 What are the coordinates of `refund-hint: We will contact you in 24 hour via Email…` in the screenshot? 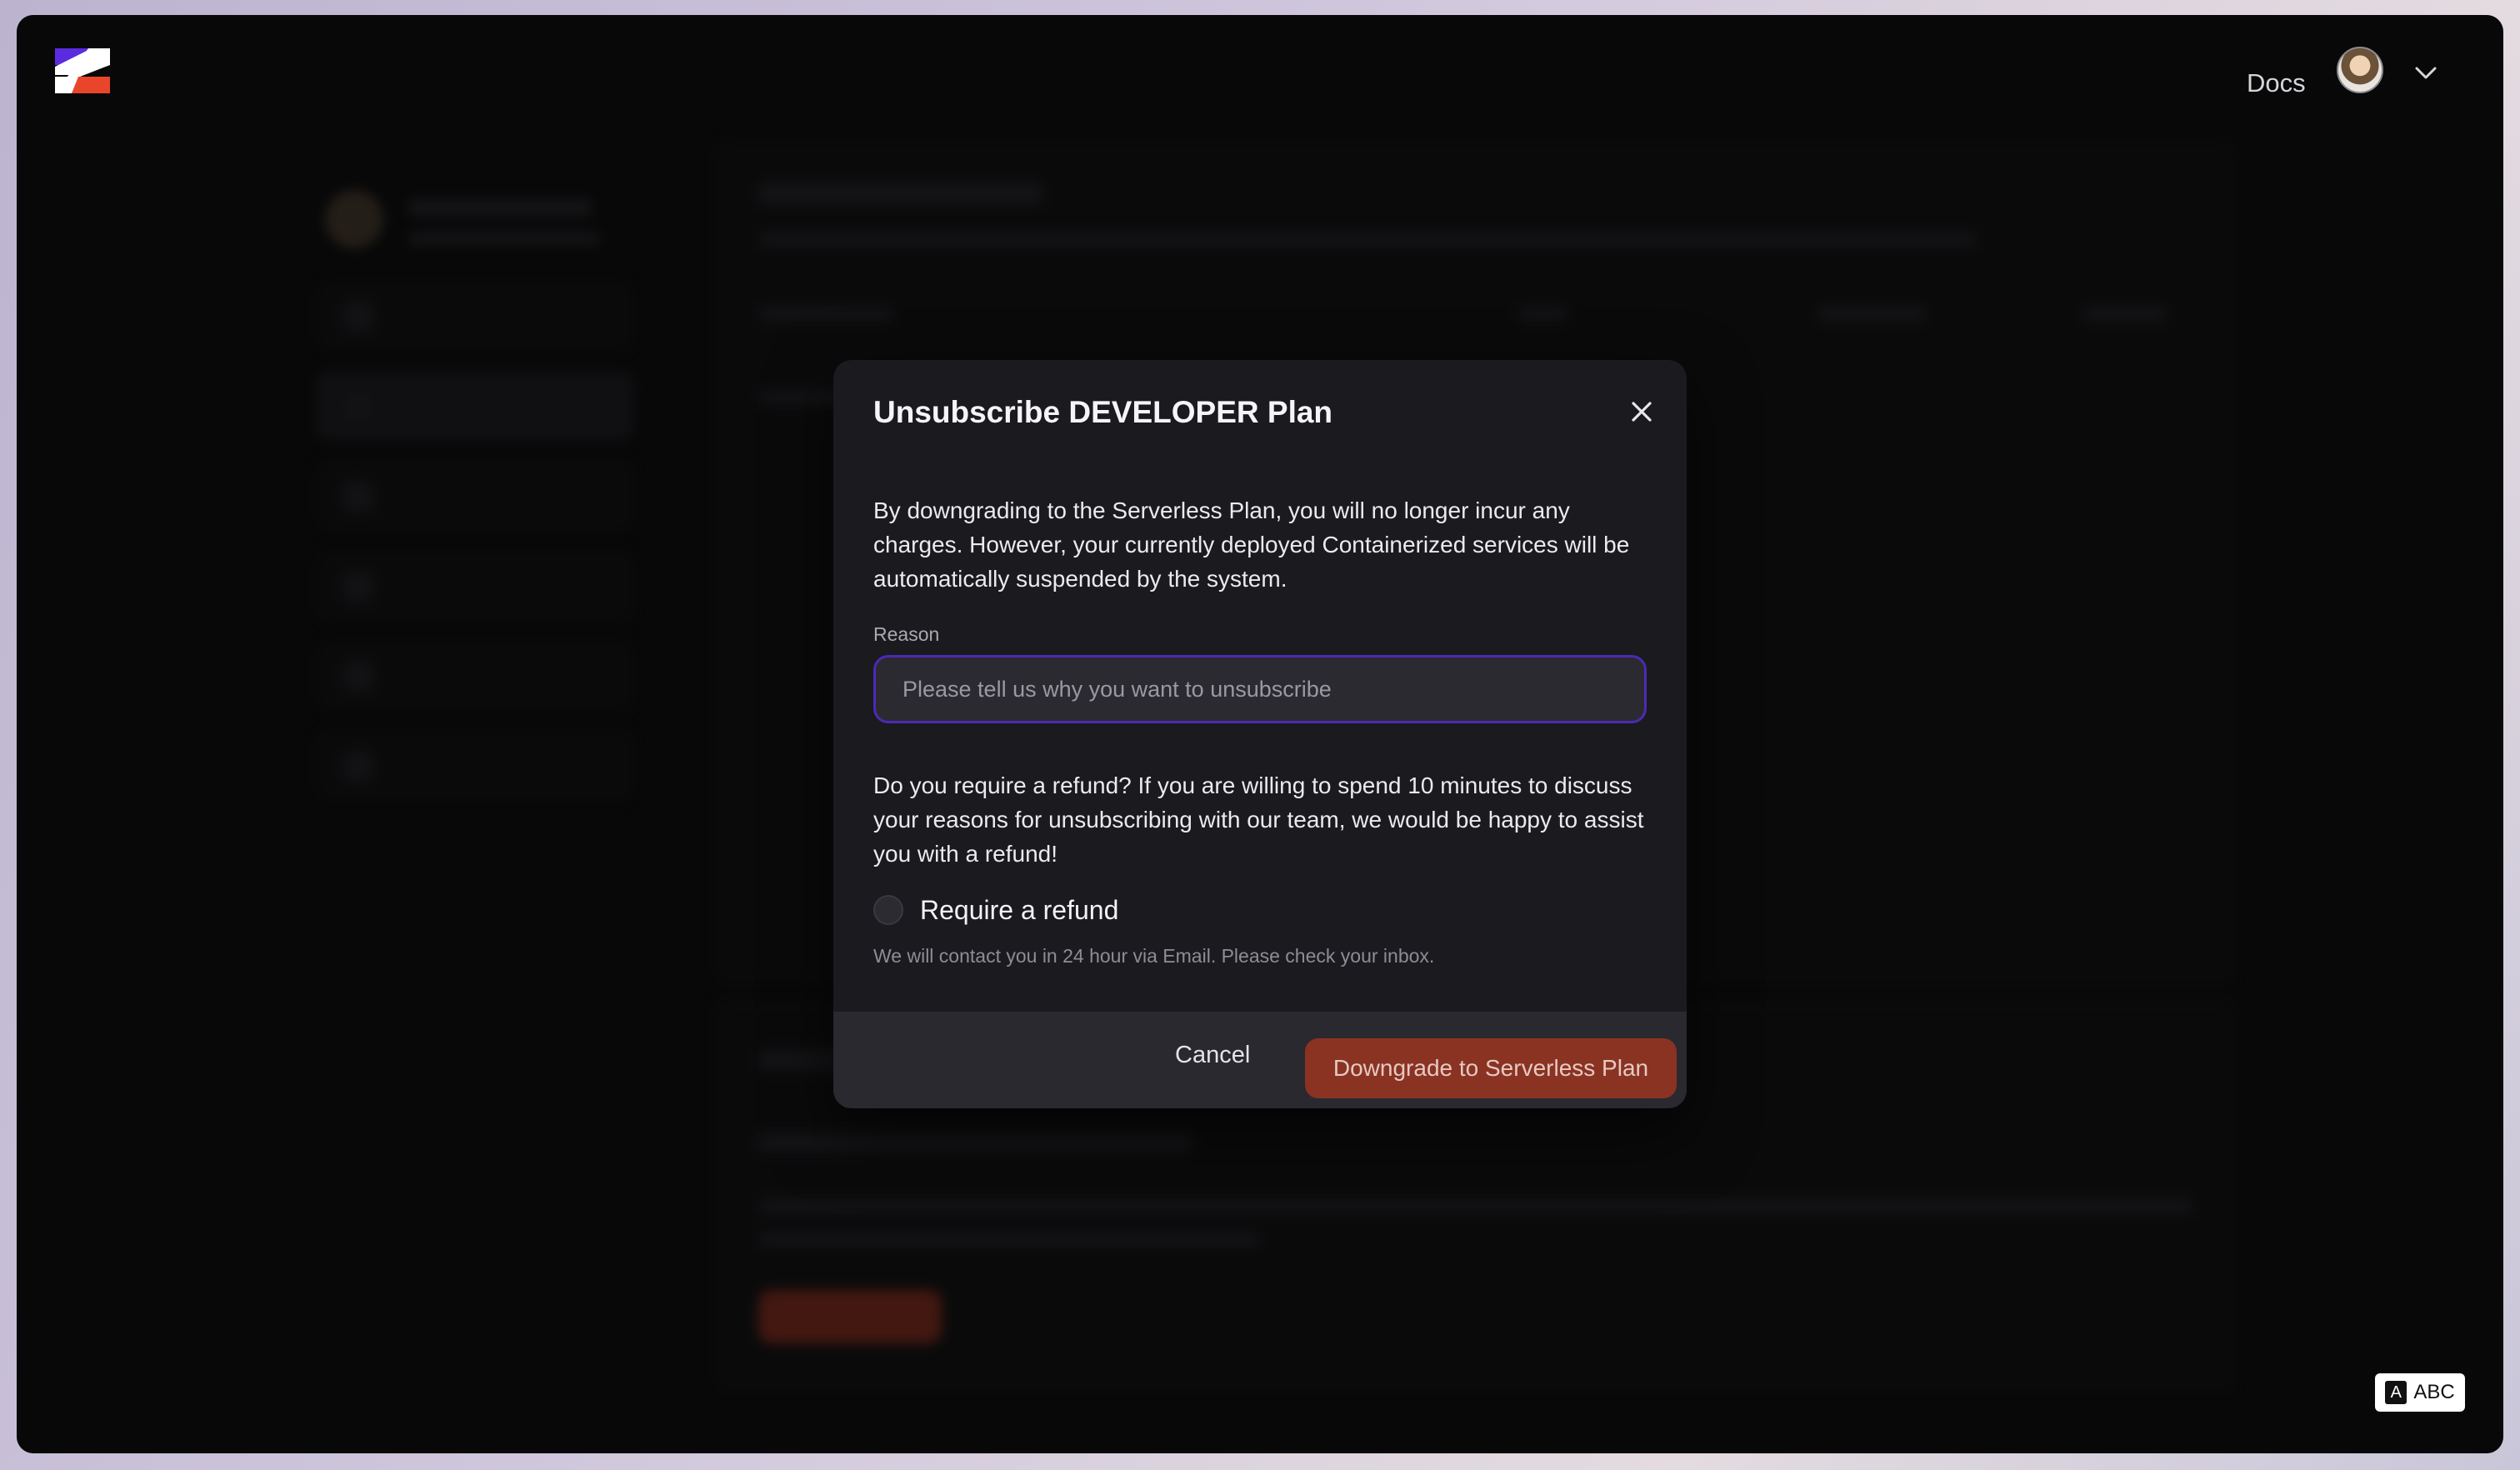 It's located at (1154, 956).